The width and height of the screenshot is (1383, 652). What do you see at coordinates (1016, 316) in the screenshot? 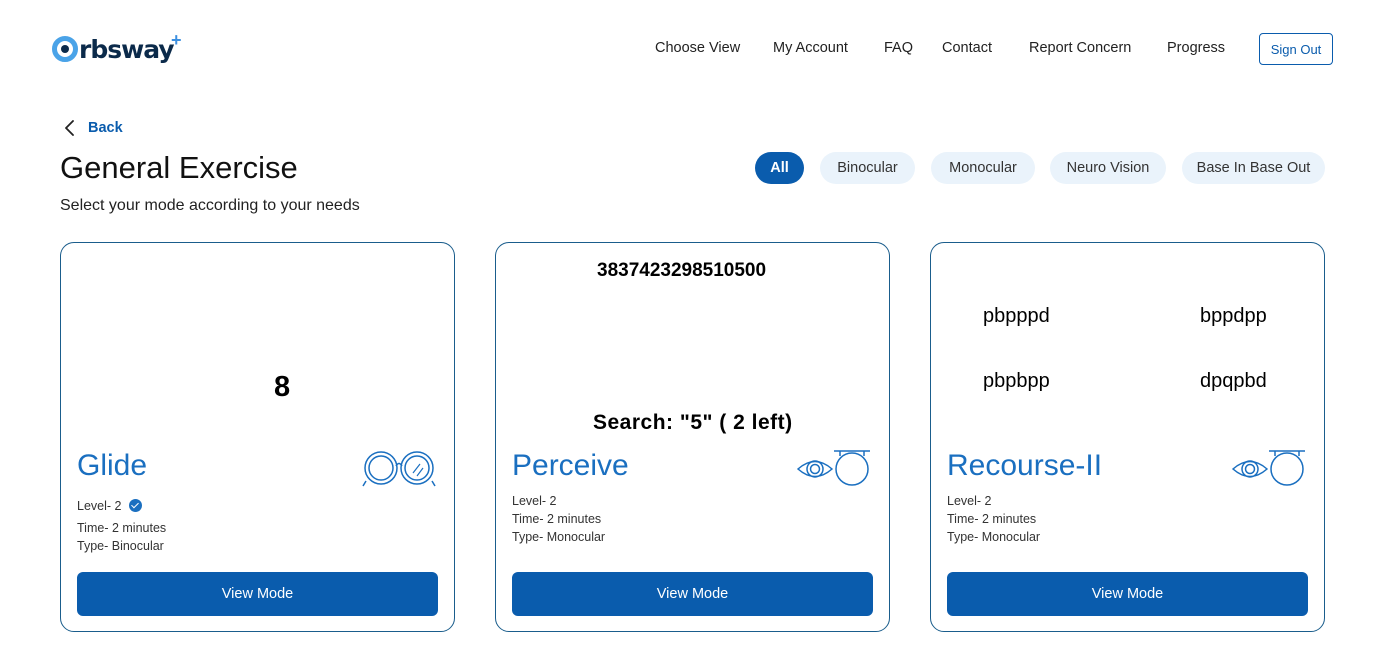
I see `preview-word: pbpppd` at bounding box center [1016, 316].